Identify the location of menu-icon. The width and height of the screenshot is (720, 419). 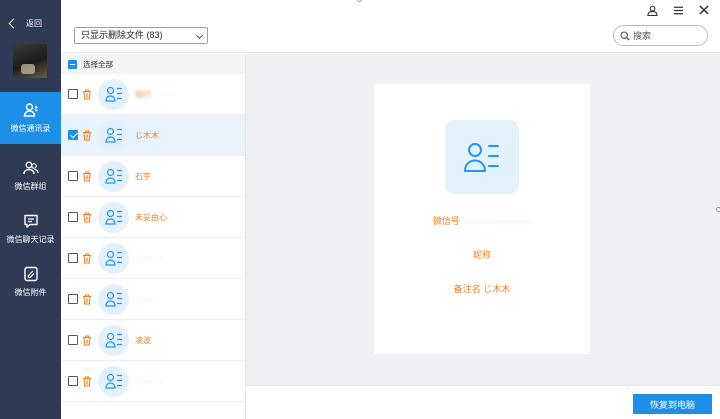
(678, 10).